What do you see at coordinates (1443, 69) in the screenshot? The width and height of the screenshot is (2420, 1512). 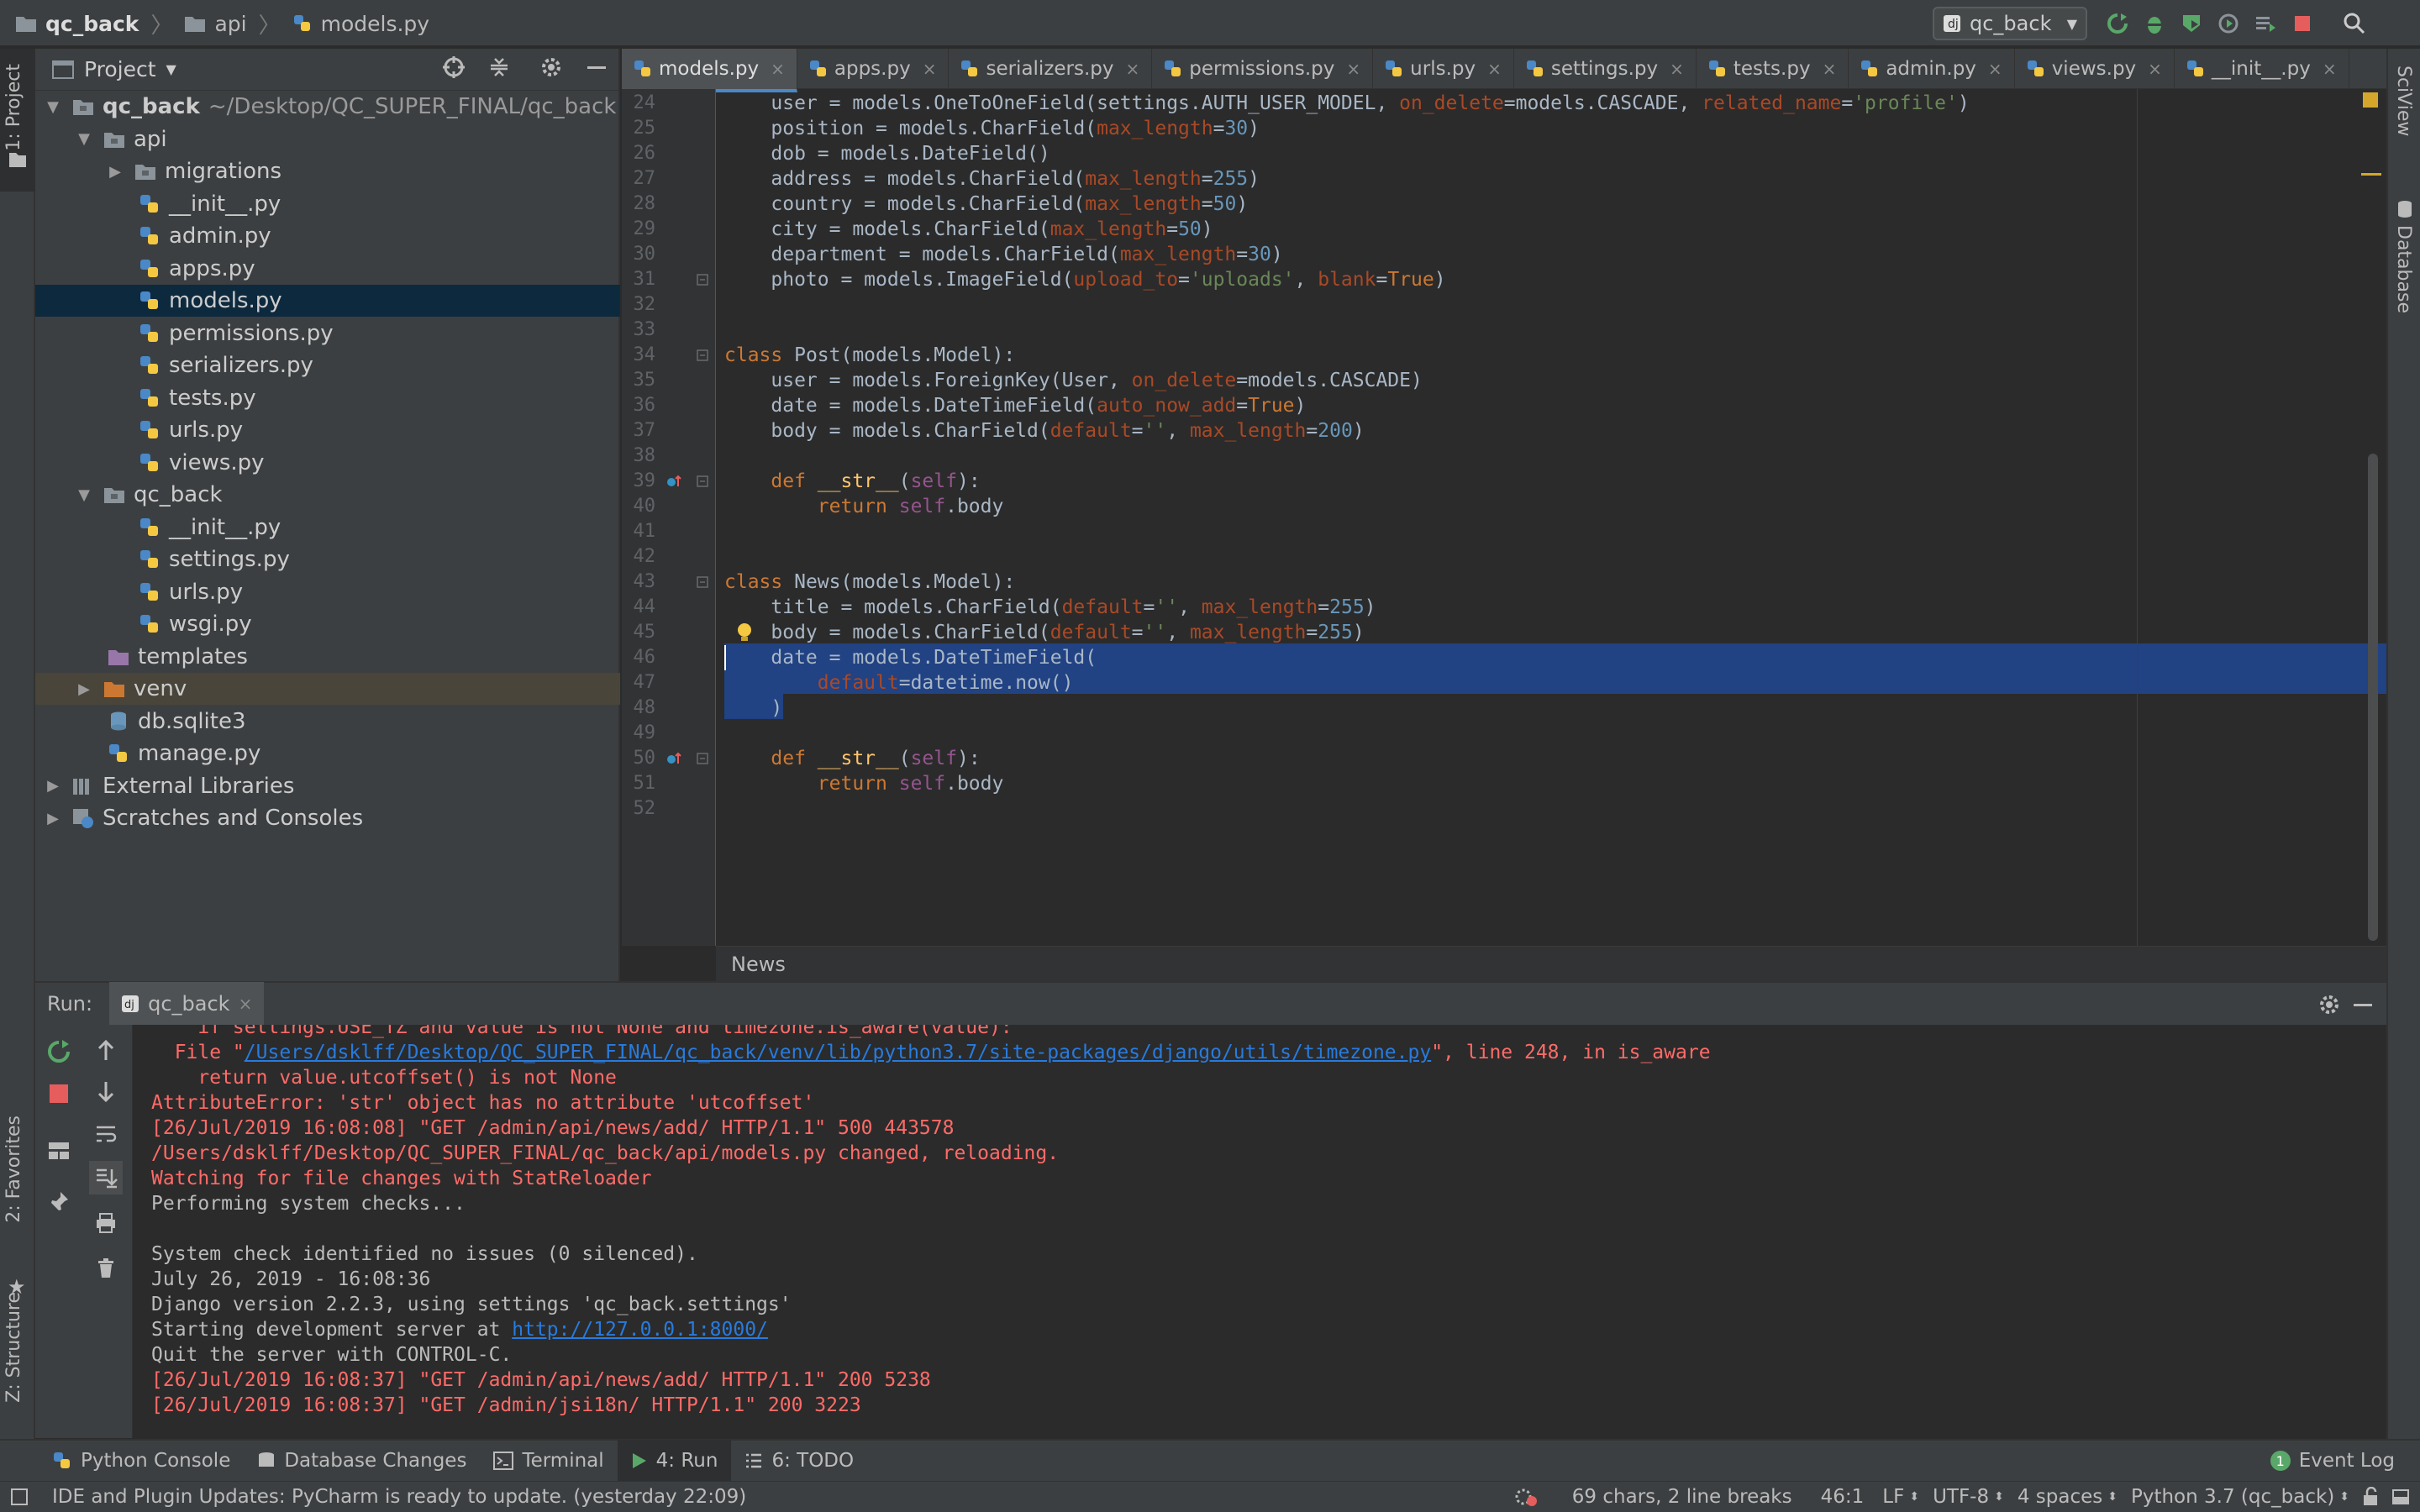 I see `editor-tab: urls.py ×` at bounding box center [1443, 69].